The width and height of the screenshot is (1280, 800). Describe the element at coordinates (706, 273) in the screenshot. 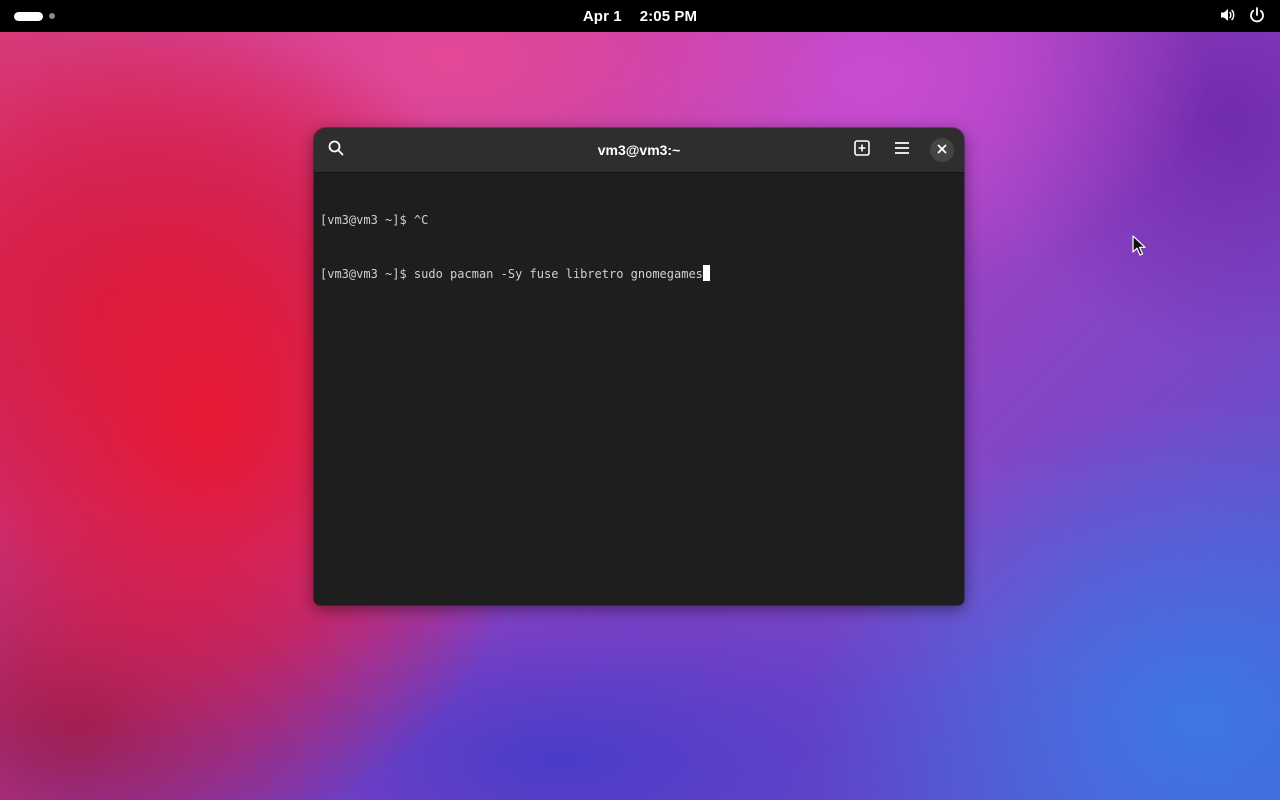

I see `text-cursor` at that location.